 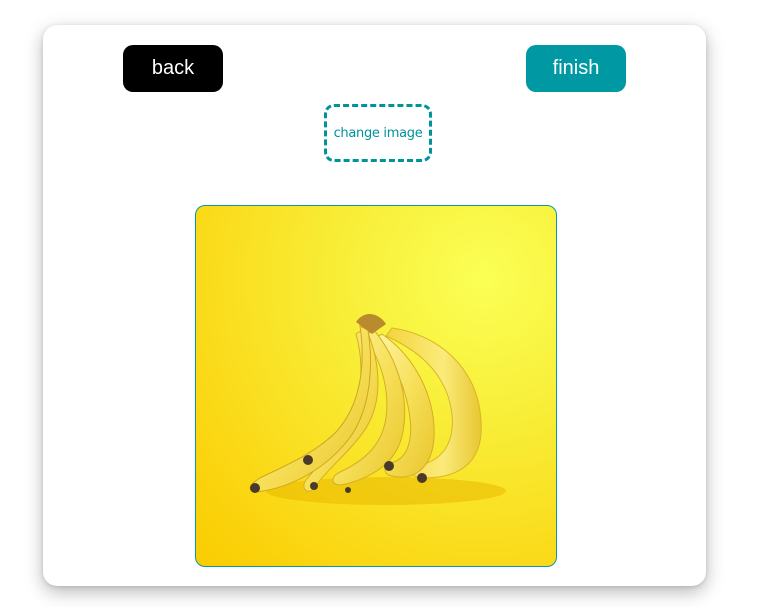 I want to click on change-image-button: change image, so click(x=378, y=133).